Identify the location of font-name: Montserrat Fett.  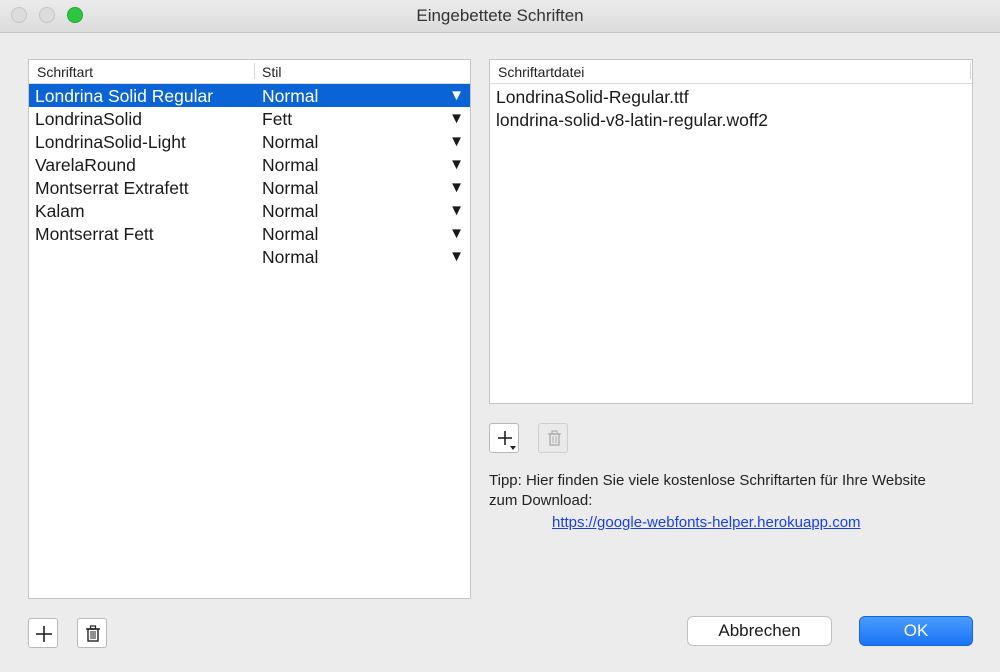
(94, 234).